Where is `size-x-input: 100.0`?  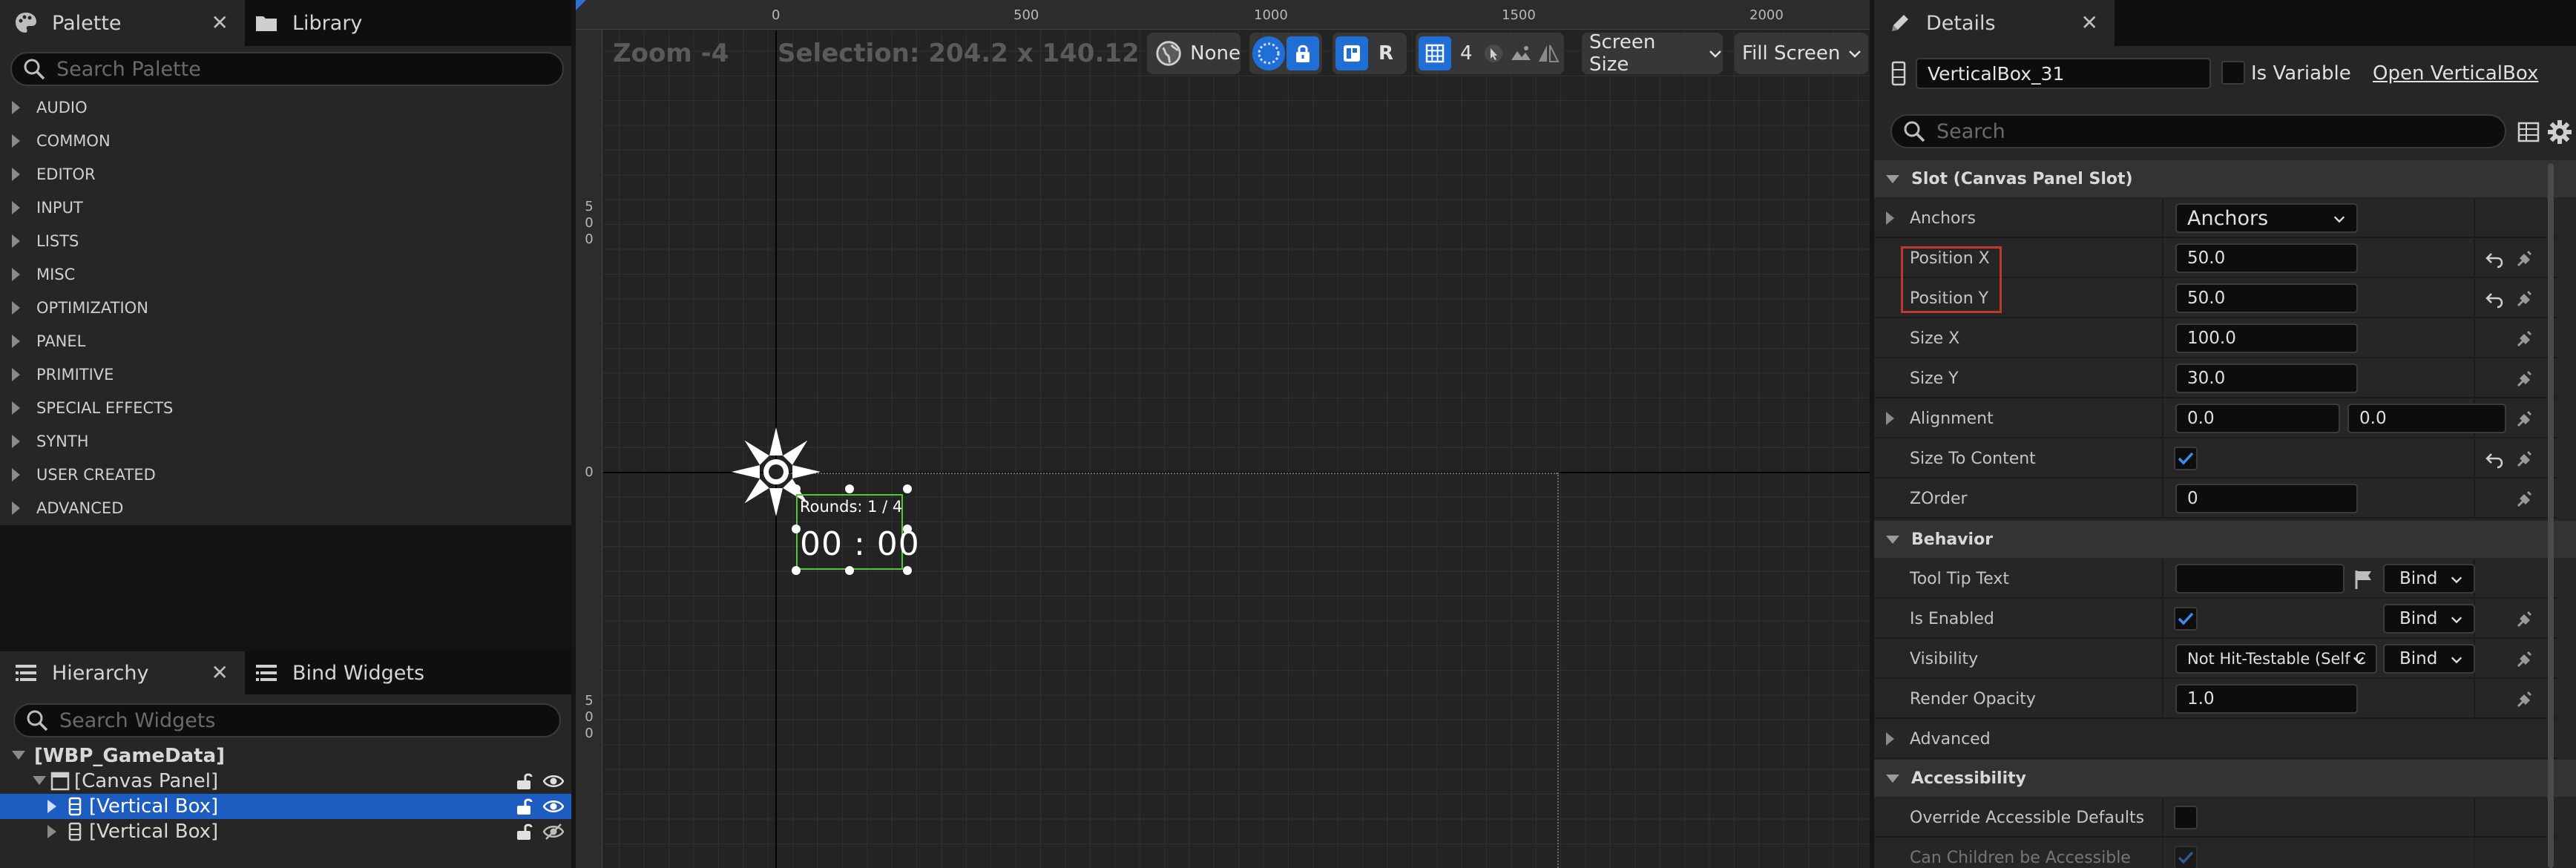
size-x-input: 100.0 is located at coordinates (2266, 338).